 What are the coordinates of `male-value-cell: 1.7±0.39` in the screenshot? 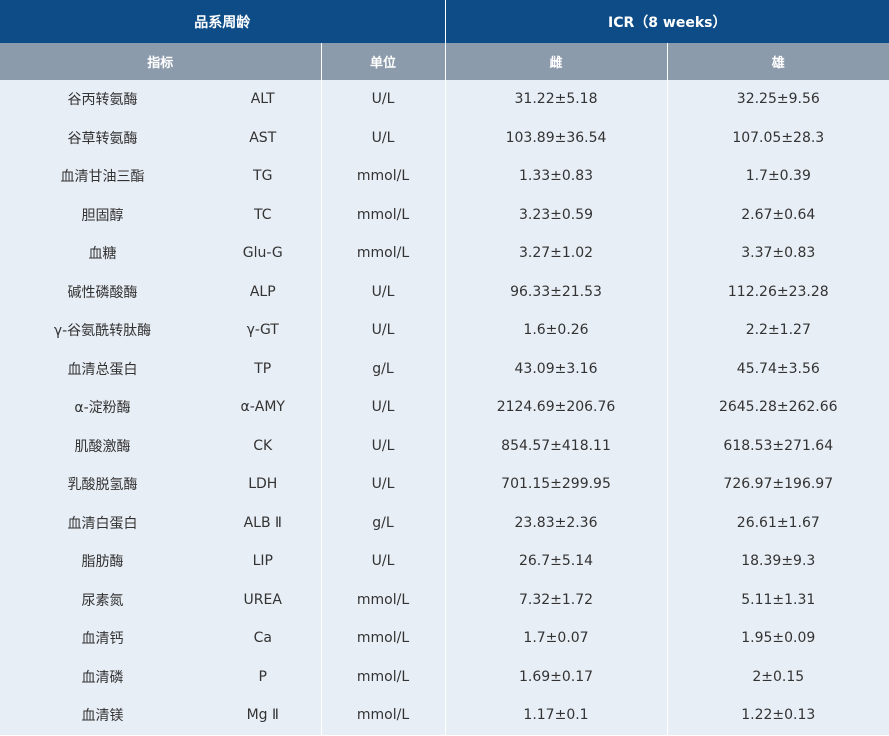 It's located at (778, 176).